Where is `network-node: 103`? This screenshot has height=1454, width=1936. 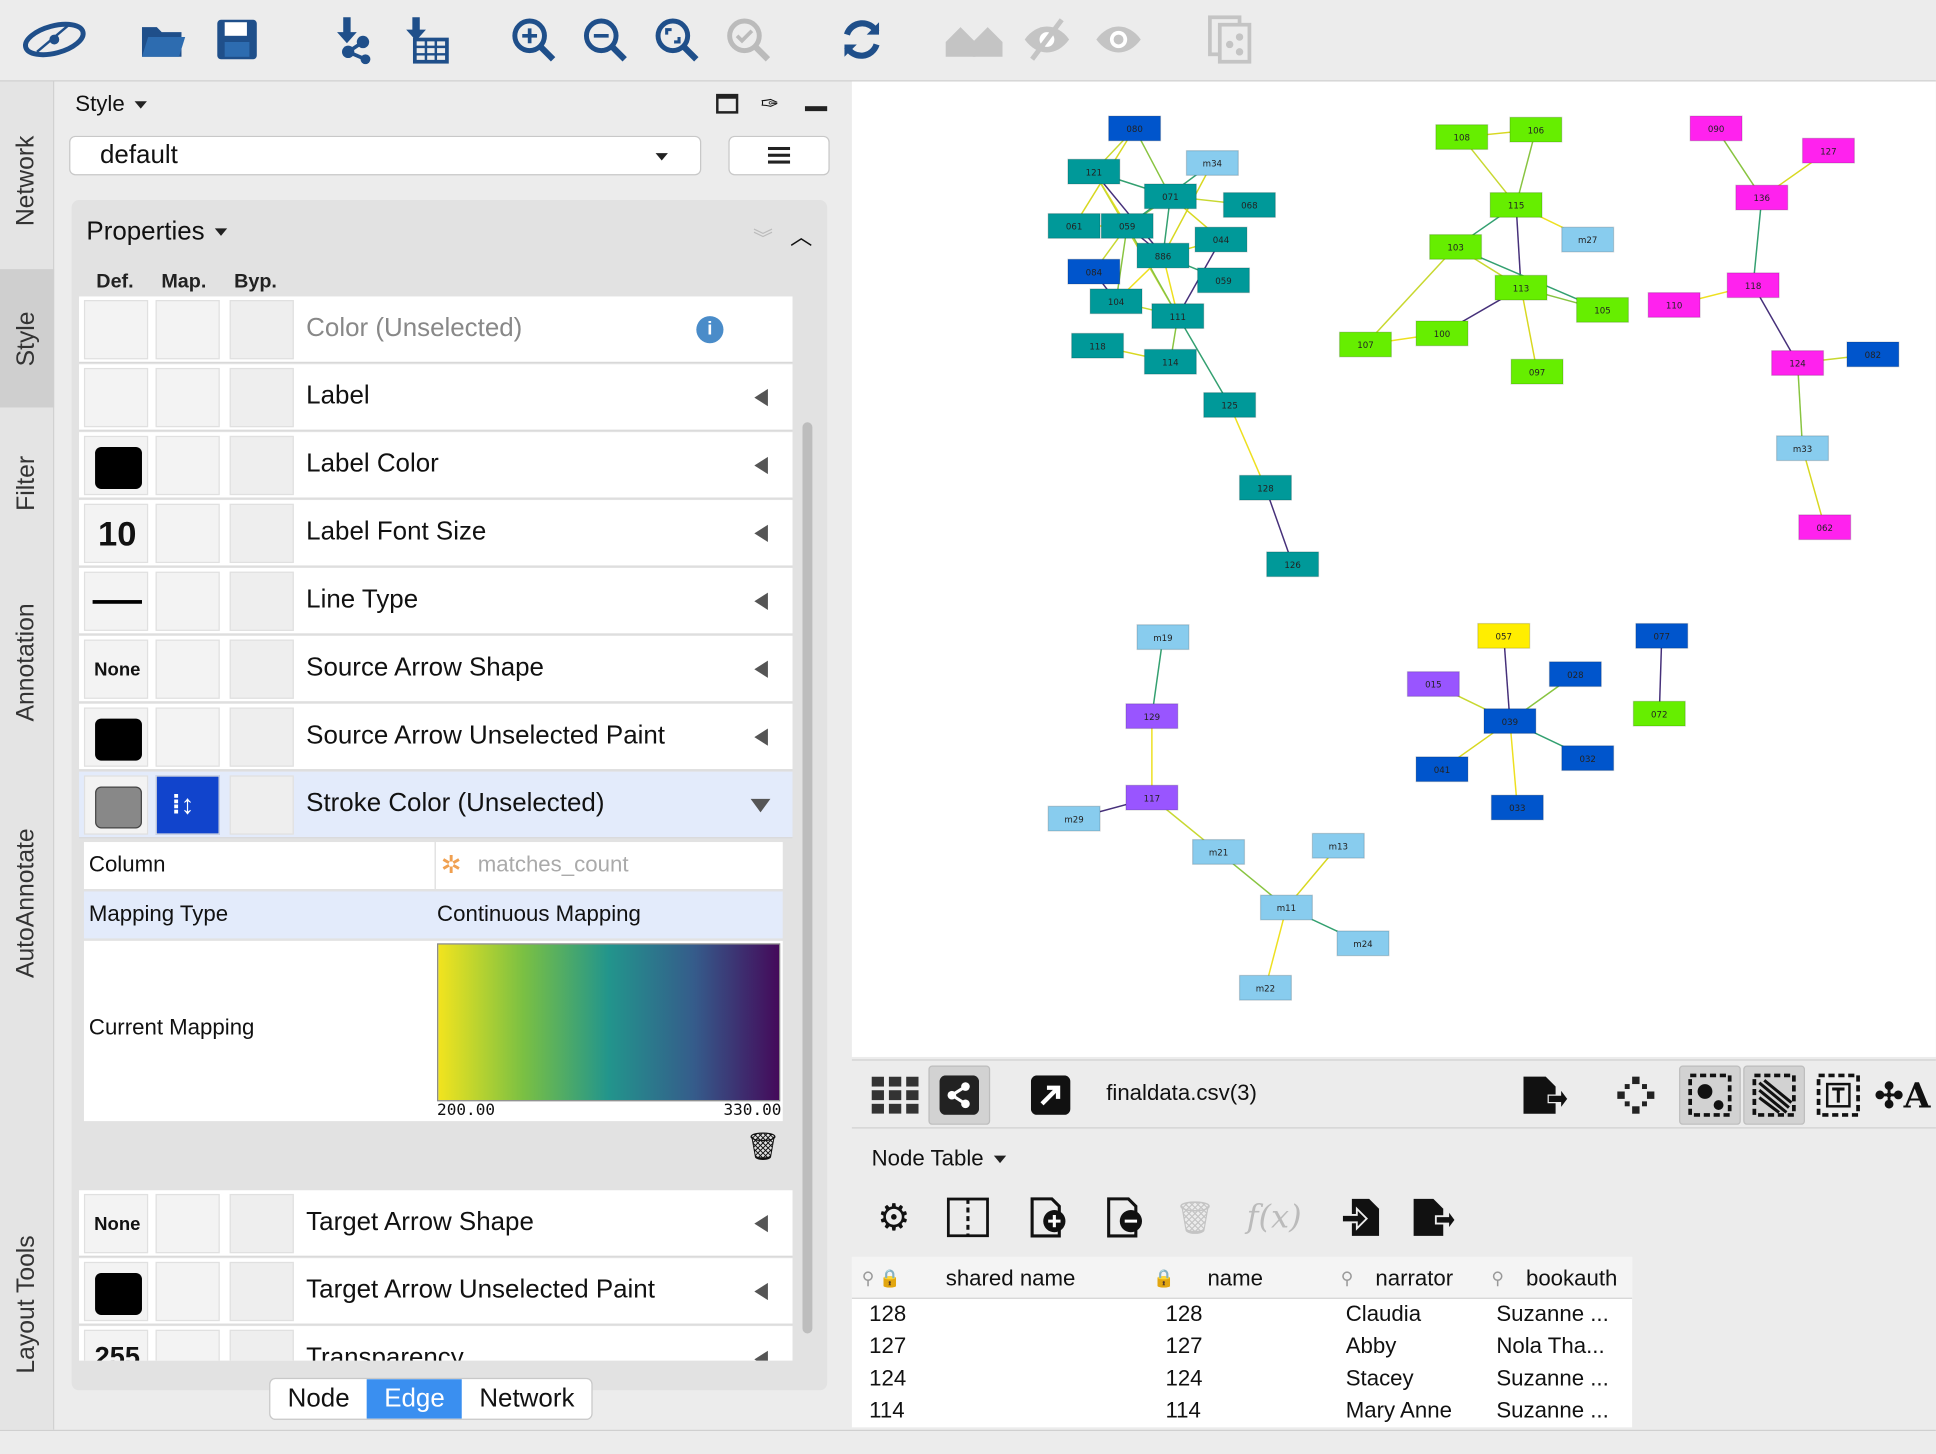
network-node: 103 is located at coordinates (1456, 246).